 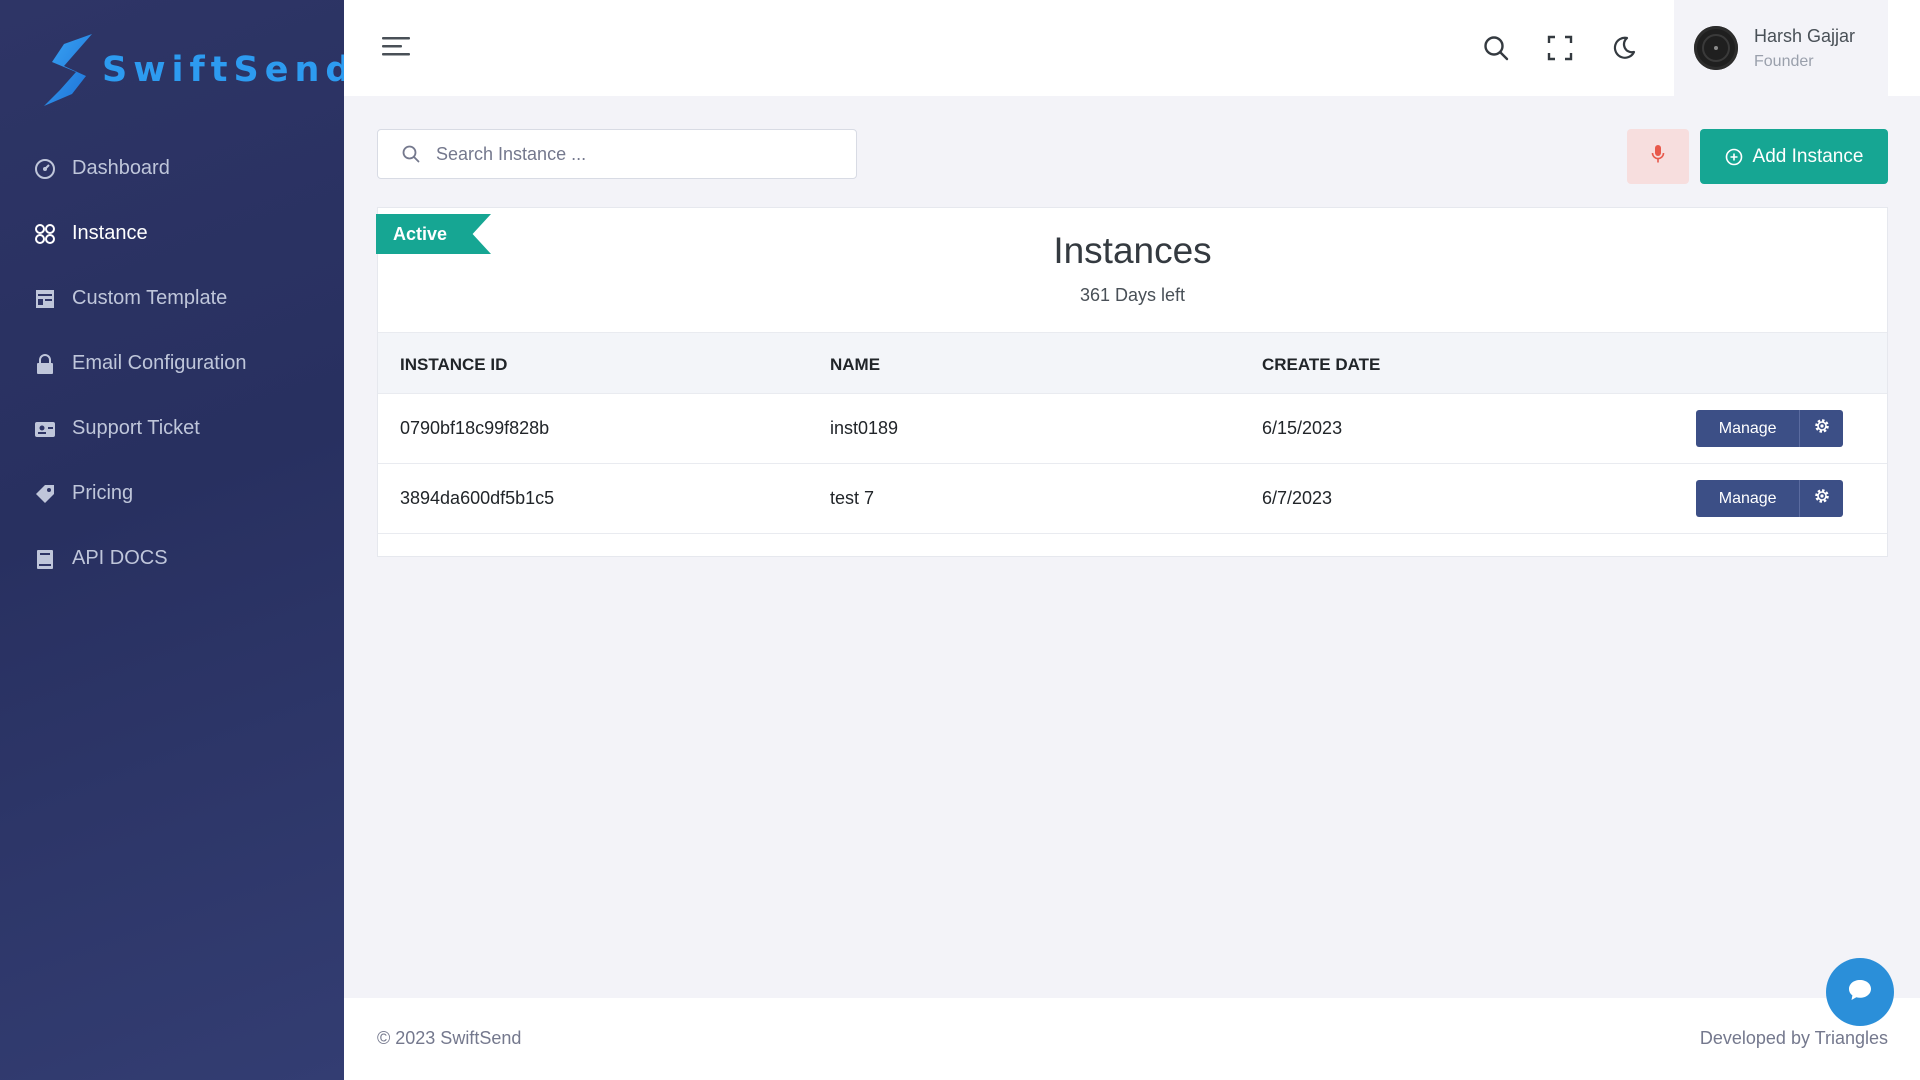 I want to click on tag-icon, so click(x=45, y=494).